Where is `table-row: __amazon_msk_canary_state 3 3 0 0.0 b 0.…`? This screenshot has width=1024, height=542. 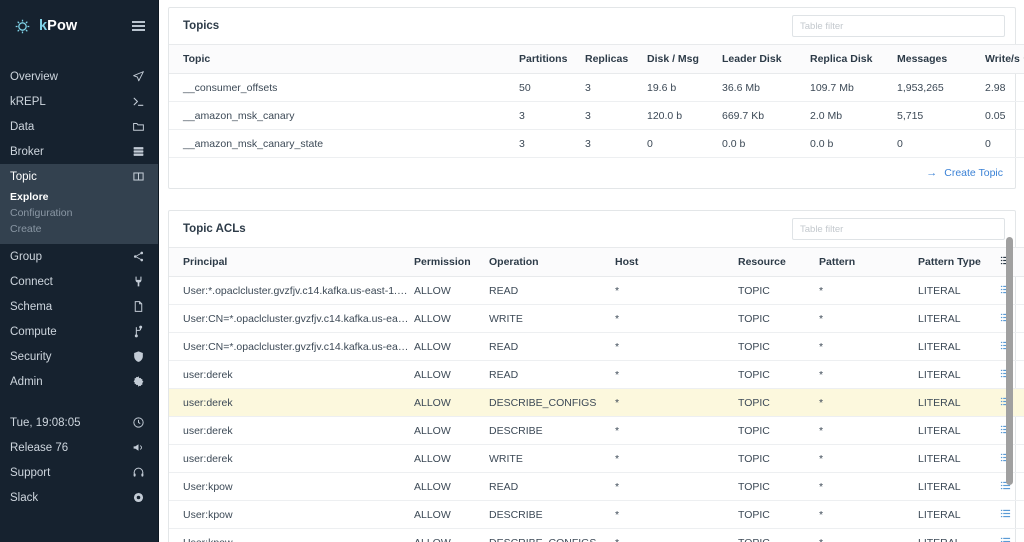
table-row: __amazon_msk_canary_state 3 3 0 0.0 b 0.… is located at coordinates (596, 143).